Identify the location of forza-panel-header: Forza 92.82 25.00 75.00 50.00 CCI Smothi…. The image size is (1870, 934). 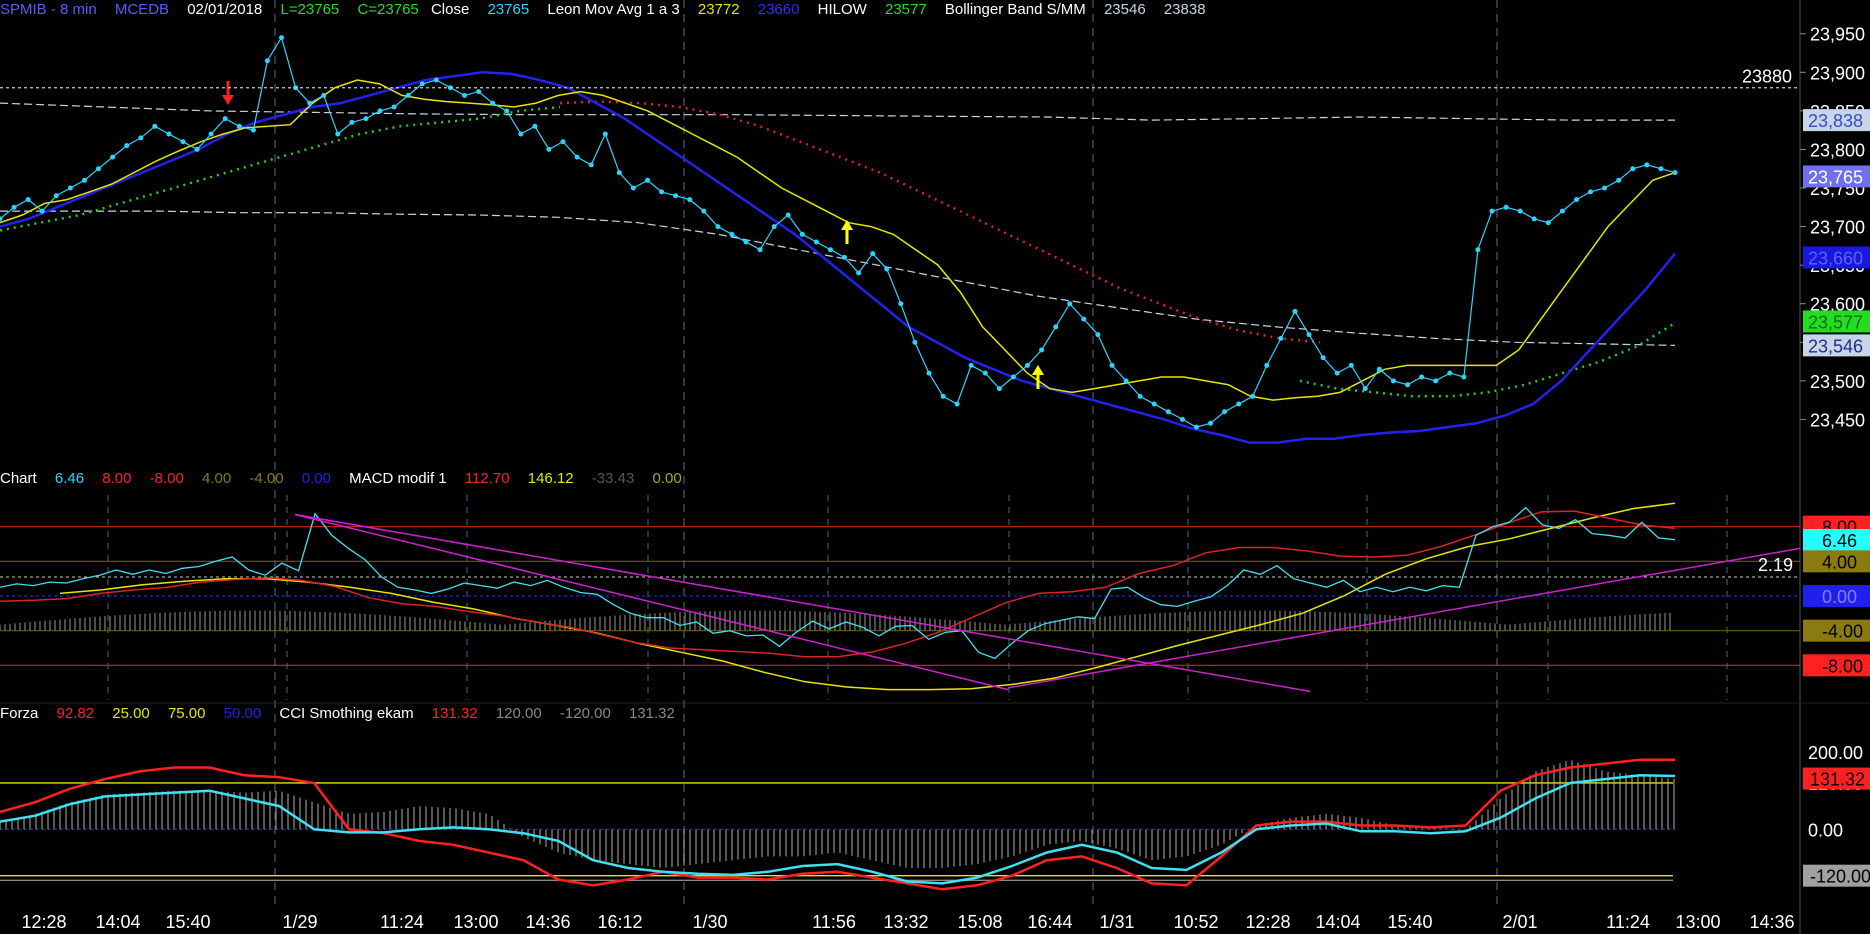
(344, 715).